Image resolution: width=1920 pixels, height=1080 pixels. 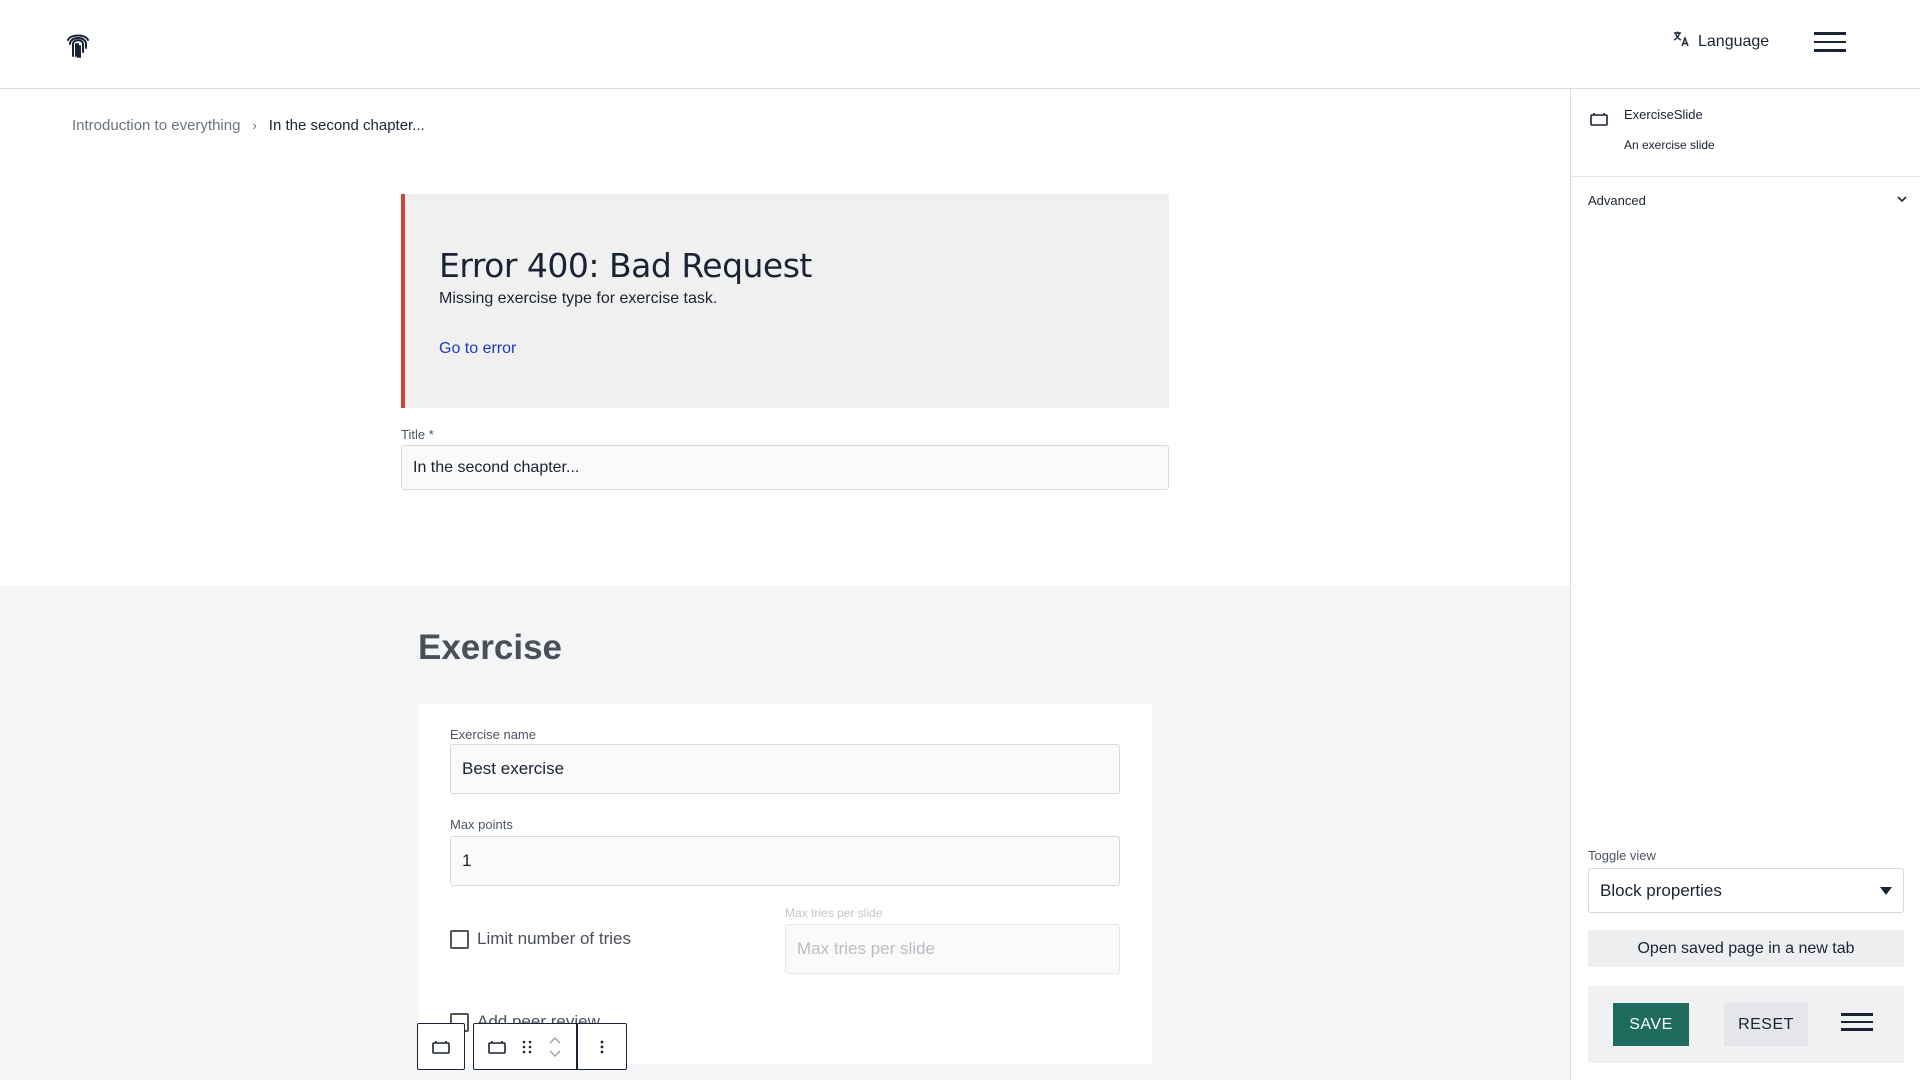 What do you see at coordinates (156, 125) in the screenshot?
I see `breadcrumb-parent-link: Introduction to everything` at bounding box center [156, 125].